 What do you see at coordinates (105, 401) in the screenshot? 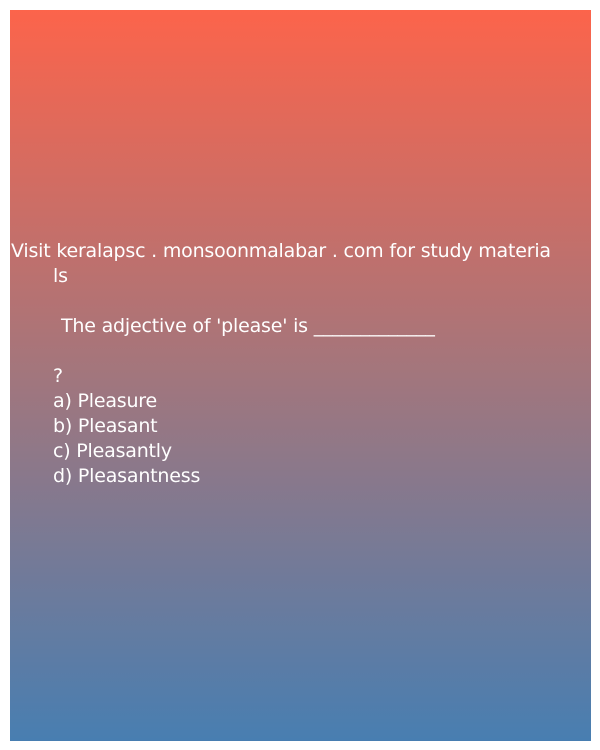
I see `option-a: a) Pleasure` at bounding box center [105, 401].